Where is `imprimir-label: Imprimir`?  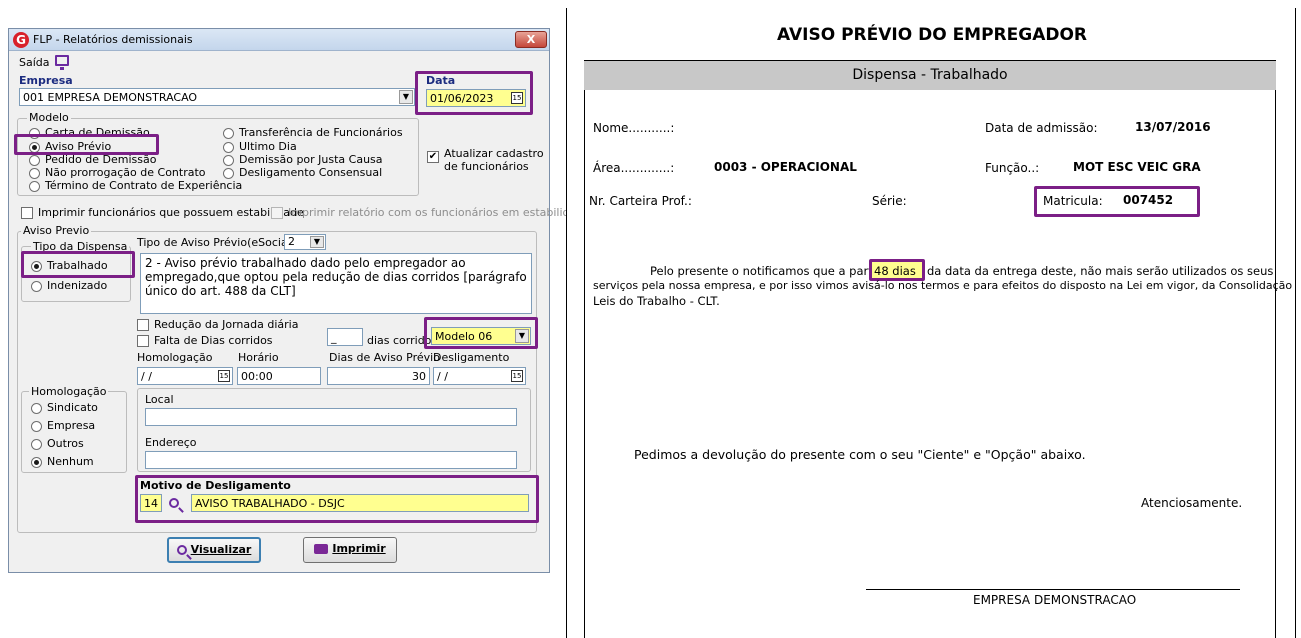
imprimir-label: Imprimir is located at coordinates (359, 548).